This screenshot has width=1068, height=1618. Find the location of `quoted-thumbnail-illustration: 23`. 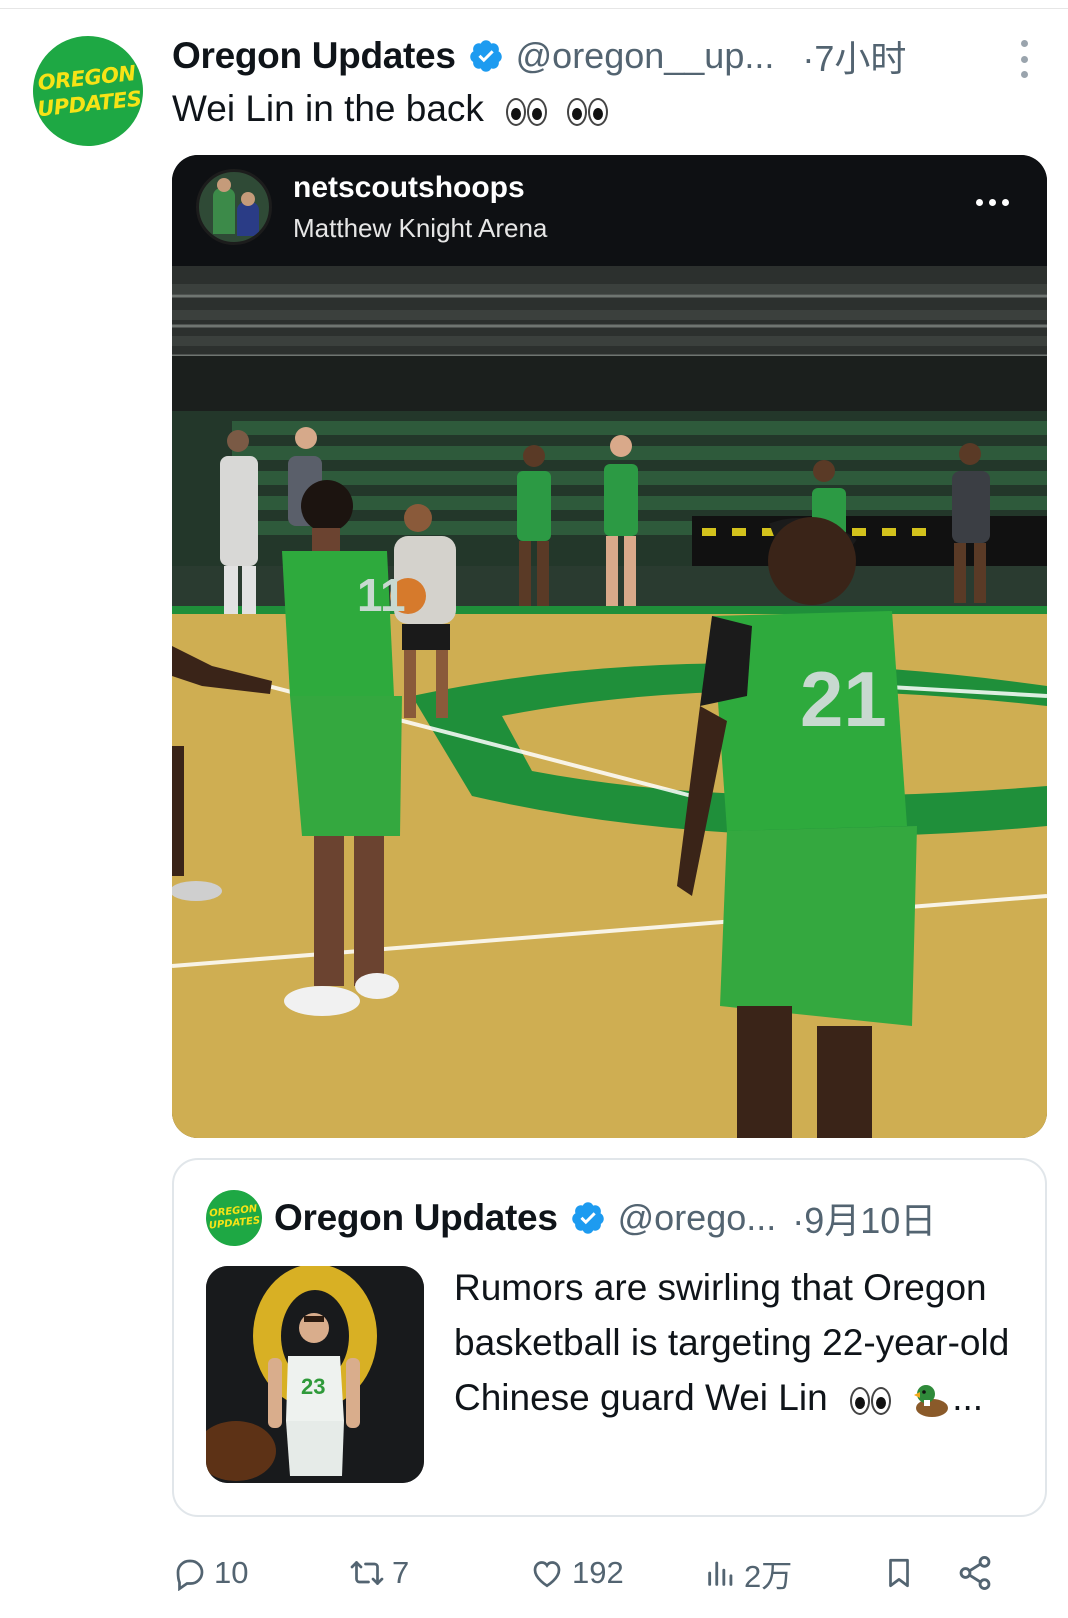

quoted-thumbnail-illustration: 23 is located at coordinates (315, 1374).